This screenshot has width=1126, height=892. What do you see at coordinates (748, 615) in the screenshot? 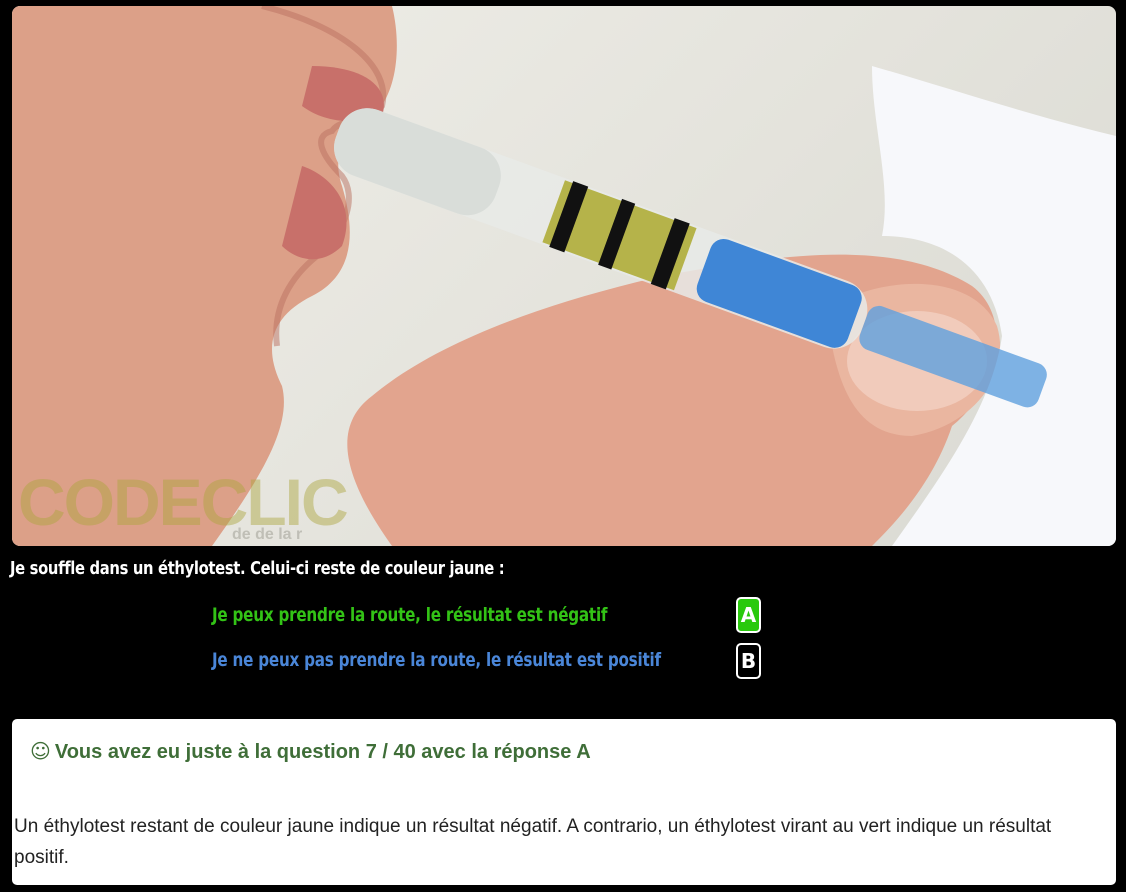
I see `answer-a-key: A` at bounding box center [748, 615].